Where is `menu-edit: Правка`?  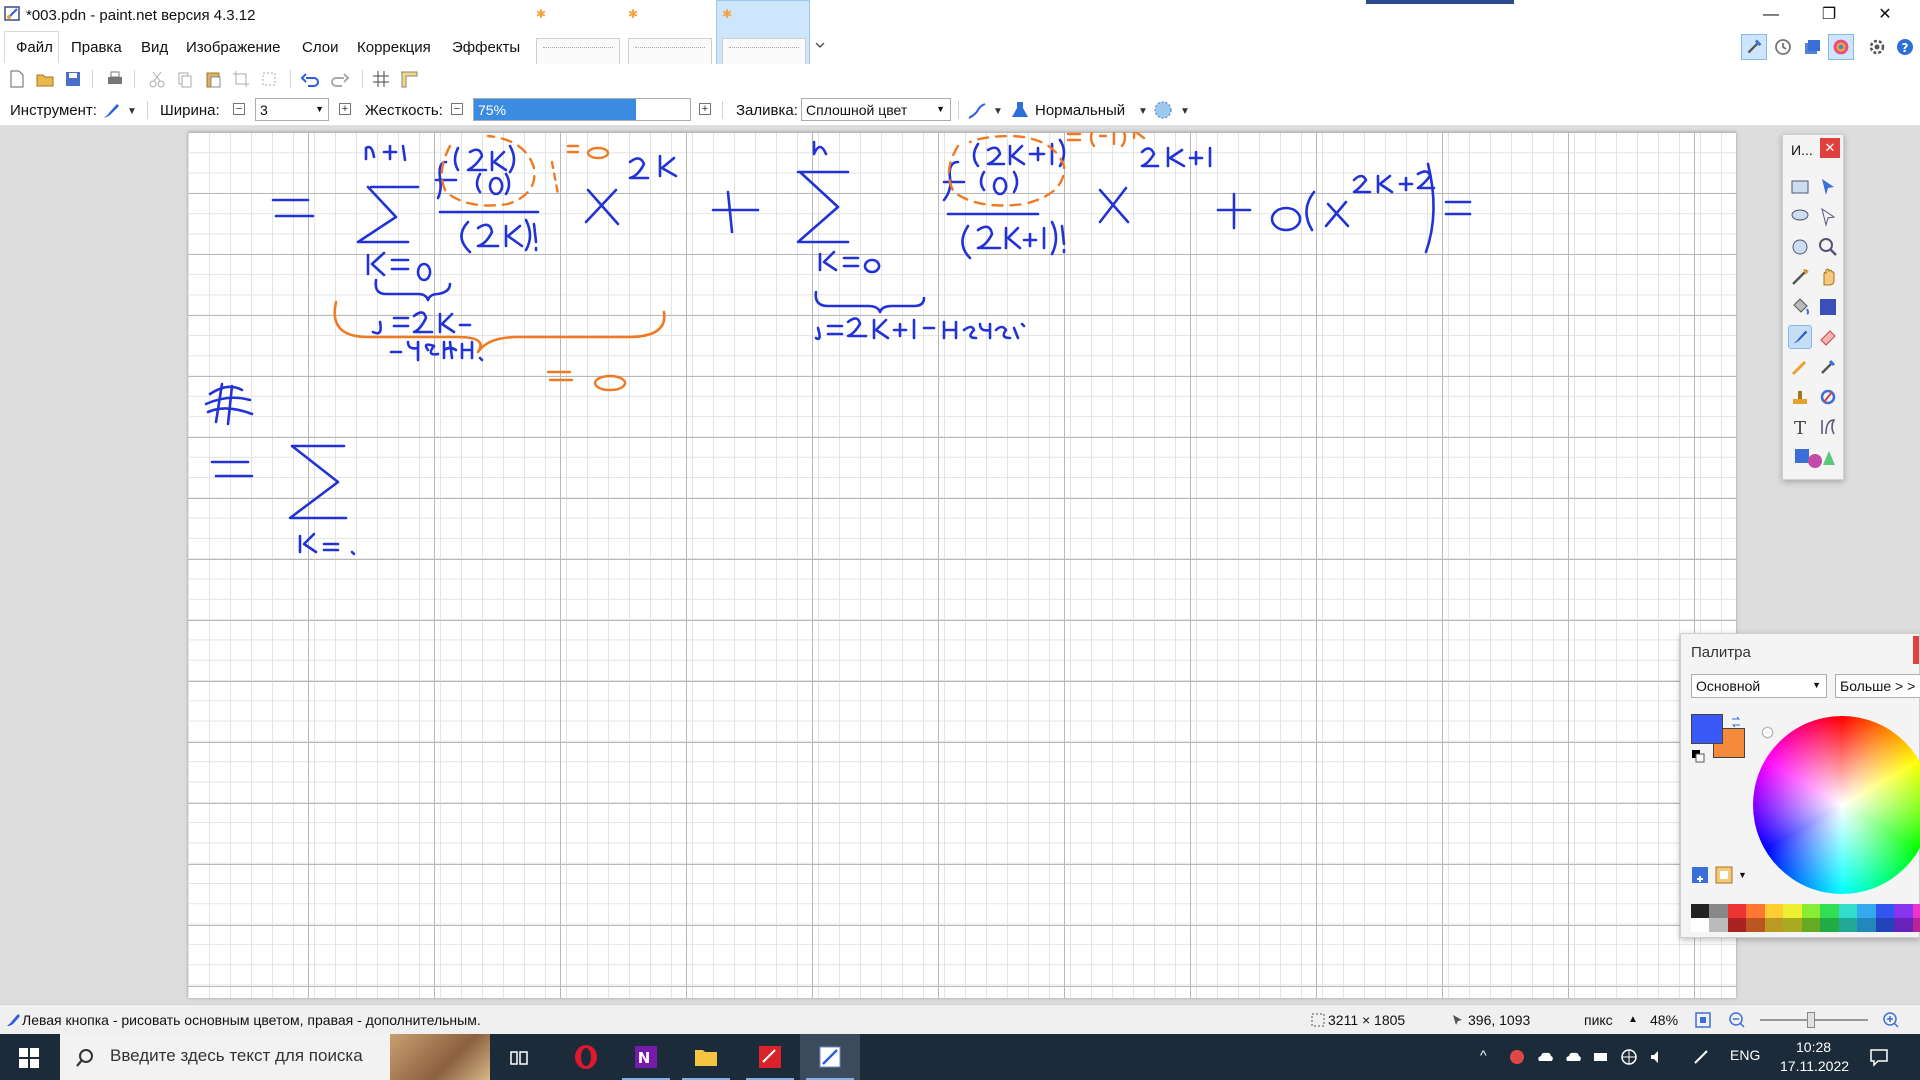
menu-edit: Правка is located at coordinates (96, 47).